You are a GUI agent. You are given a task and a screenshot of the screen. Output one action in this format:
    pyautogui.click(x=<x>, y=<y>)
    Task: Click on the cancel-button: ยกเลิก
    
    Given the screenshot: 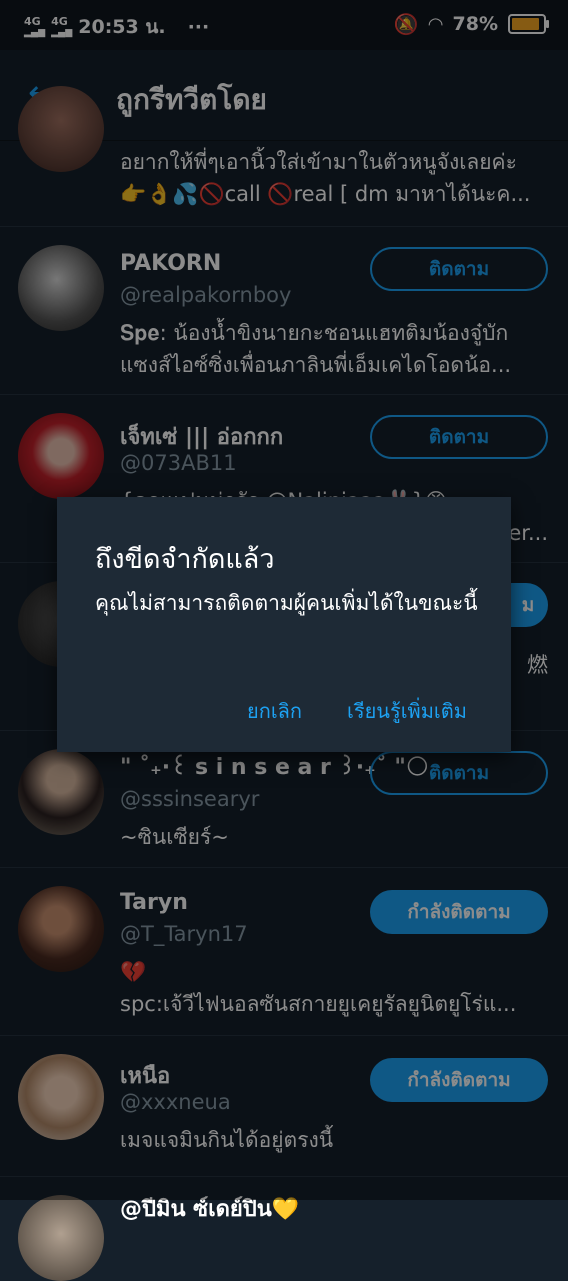 What is the action you would take?
    pyautogui.click(x=274, y=711)
    